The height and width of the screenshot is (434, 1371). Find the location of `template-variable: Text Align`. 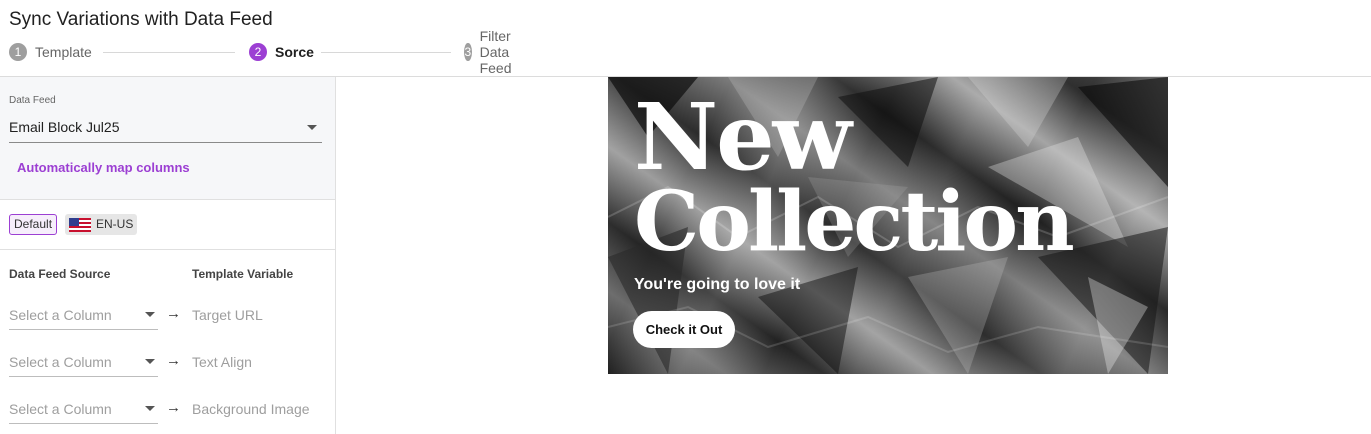

template-variable: Text Align is located at coordinates (222, 362).